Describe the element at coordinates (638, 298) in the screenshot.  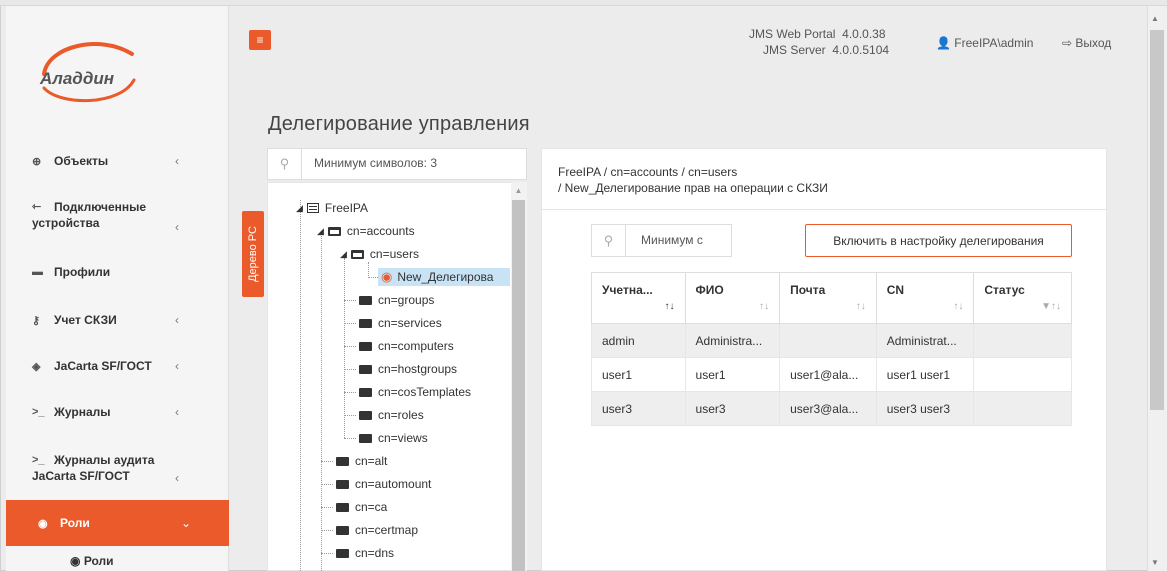
I see `column-header-account: Учетна... ↑↓` at that location.